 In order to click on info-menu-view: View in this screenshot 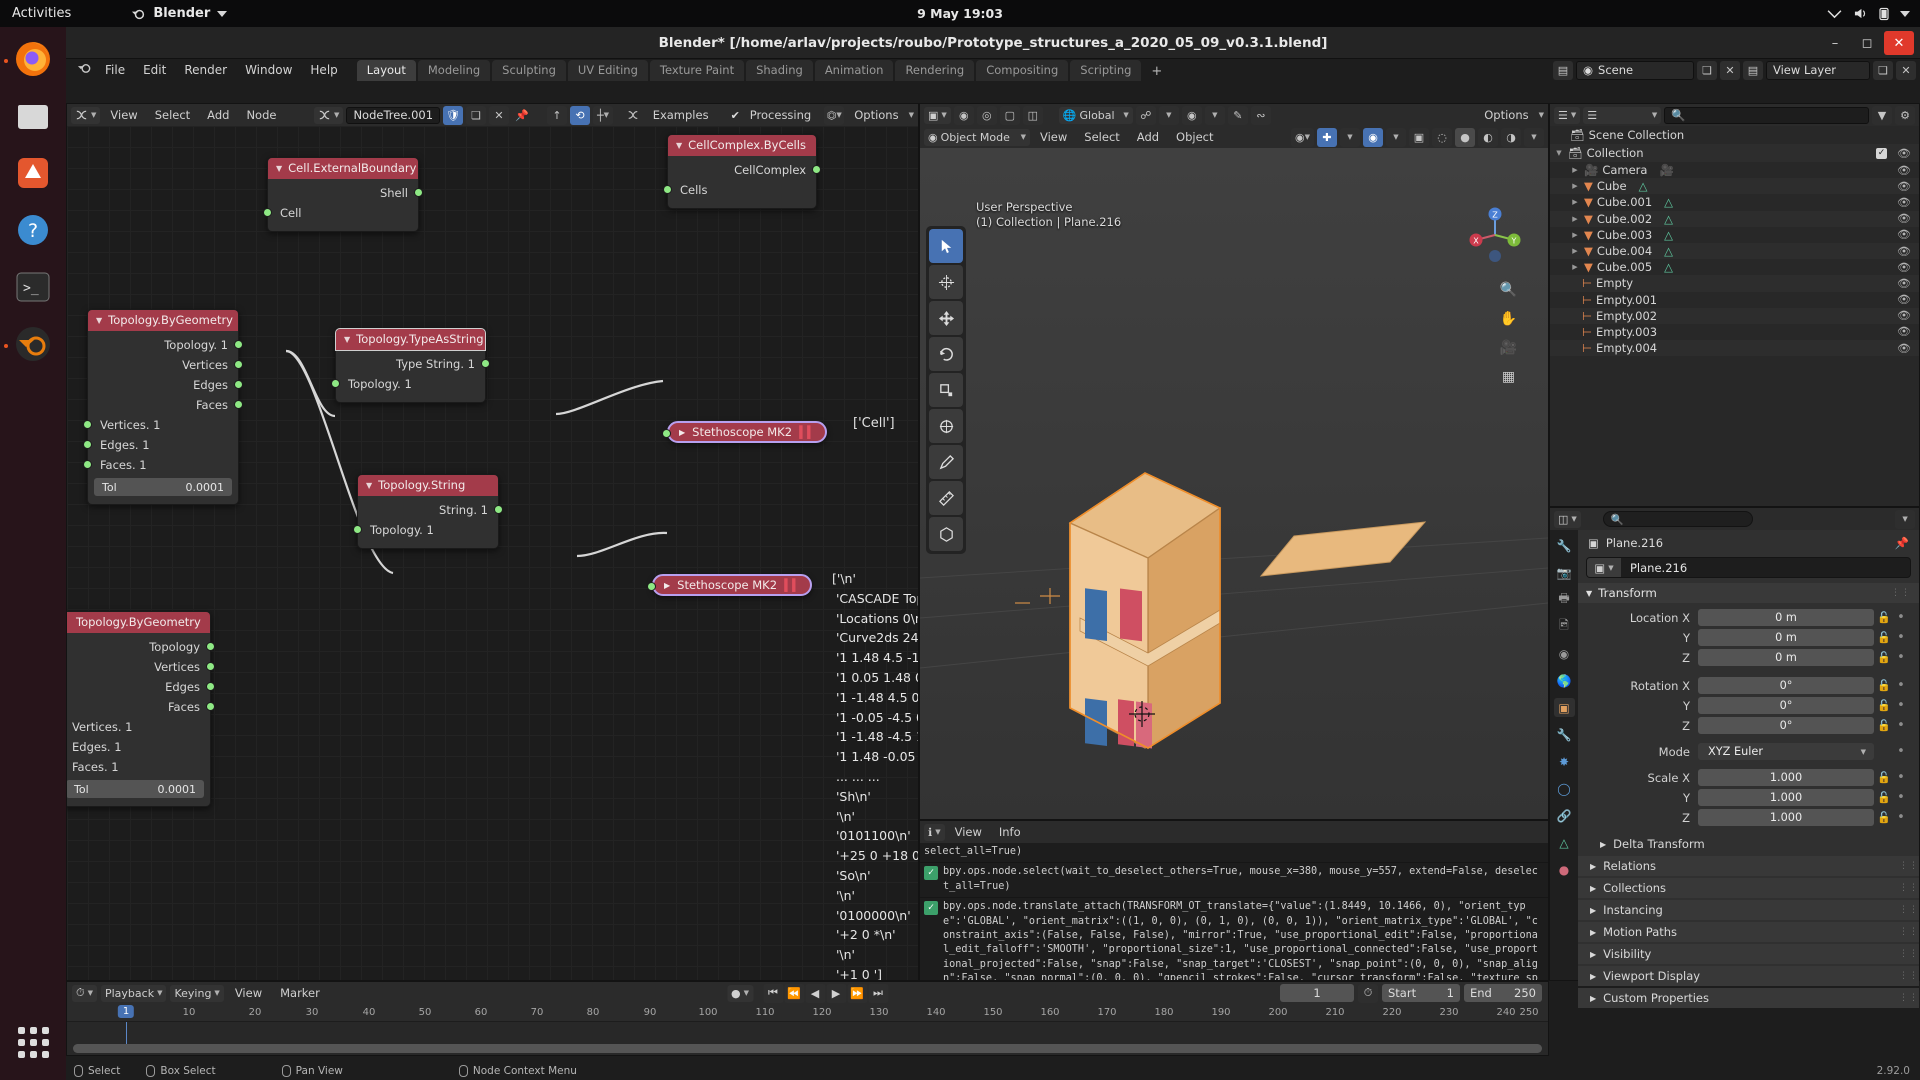, I will do `click(968, 832)`.